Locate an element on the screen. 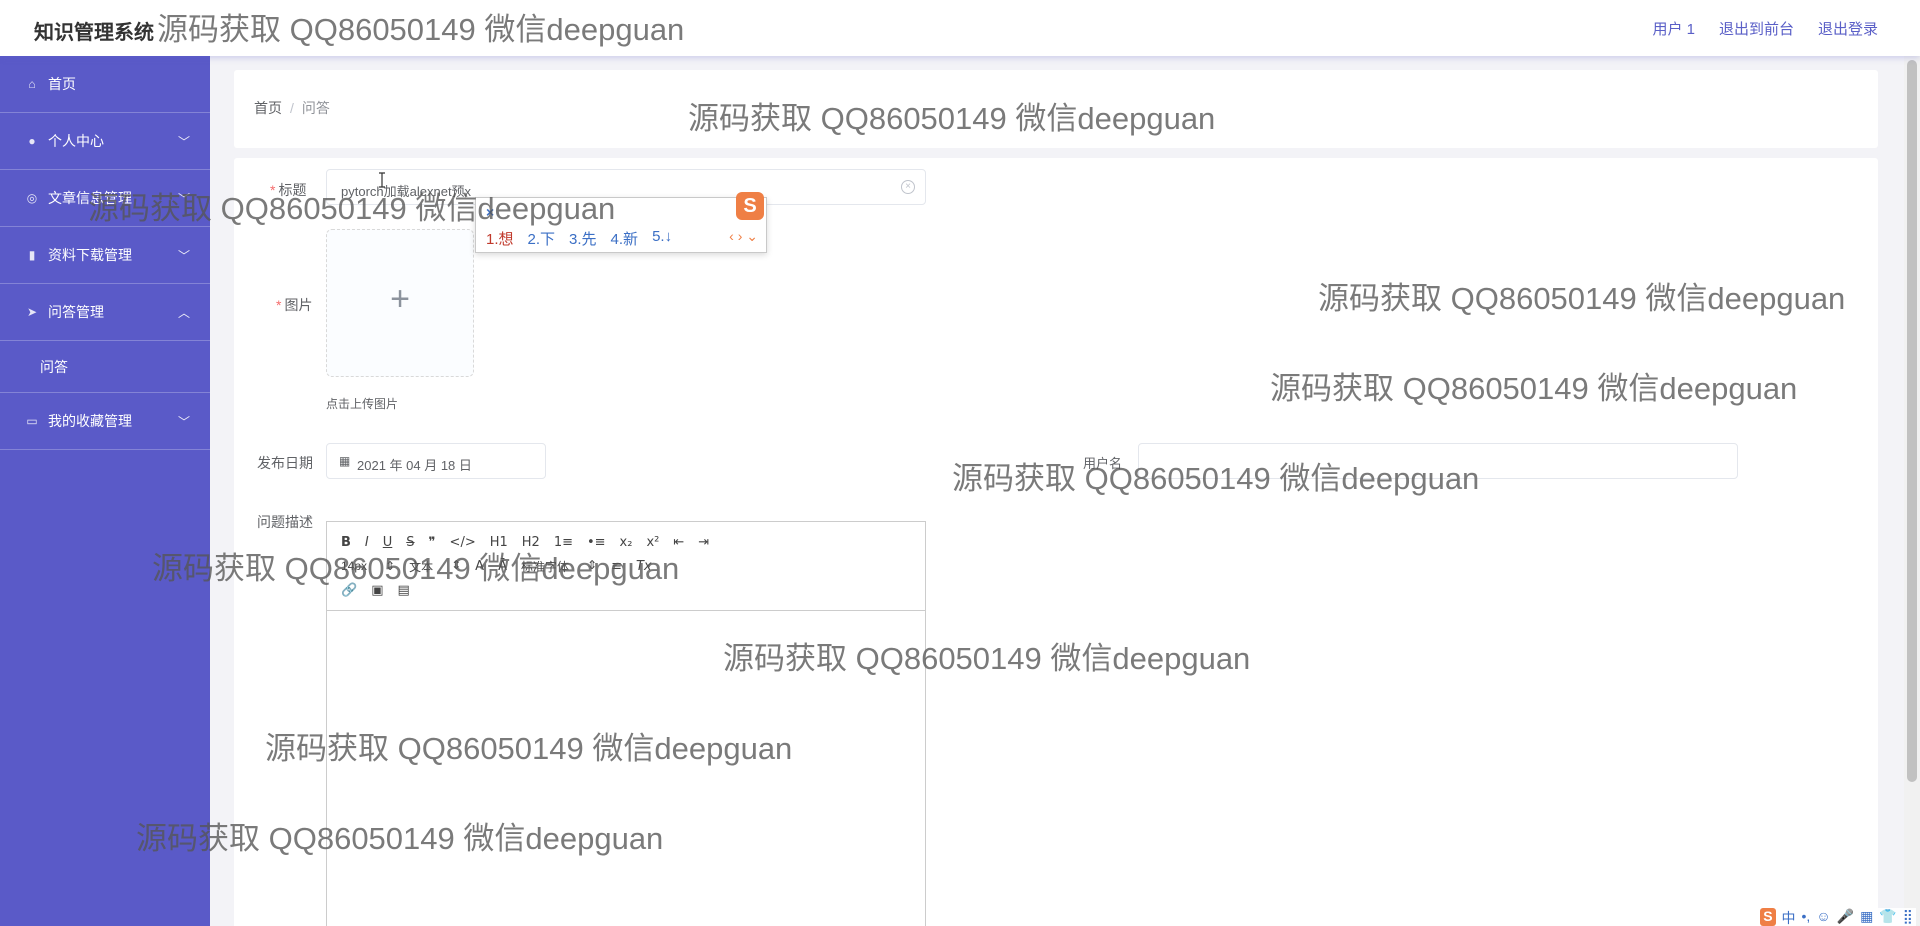  microphone-icon: 🎤 is located at coordinates (1845, 917).